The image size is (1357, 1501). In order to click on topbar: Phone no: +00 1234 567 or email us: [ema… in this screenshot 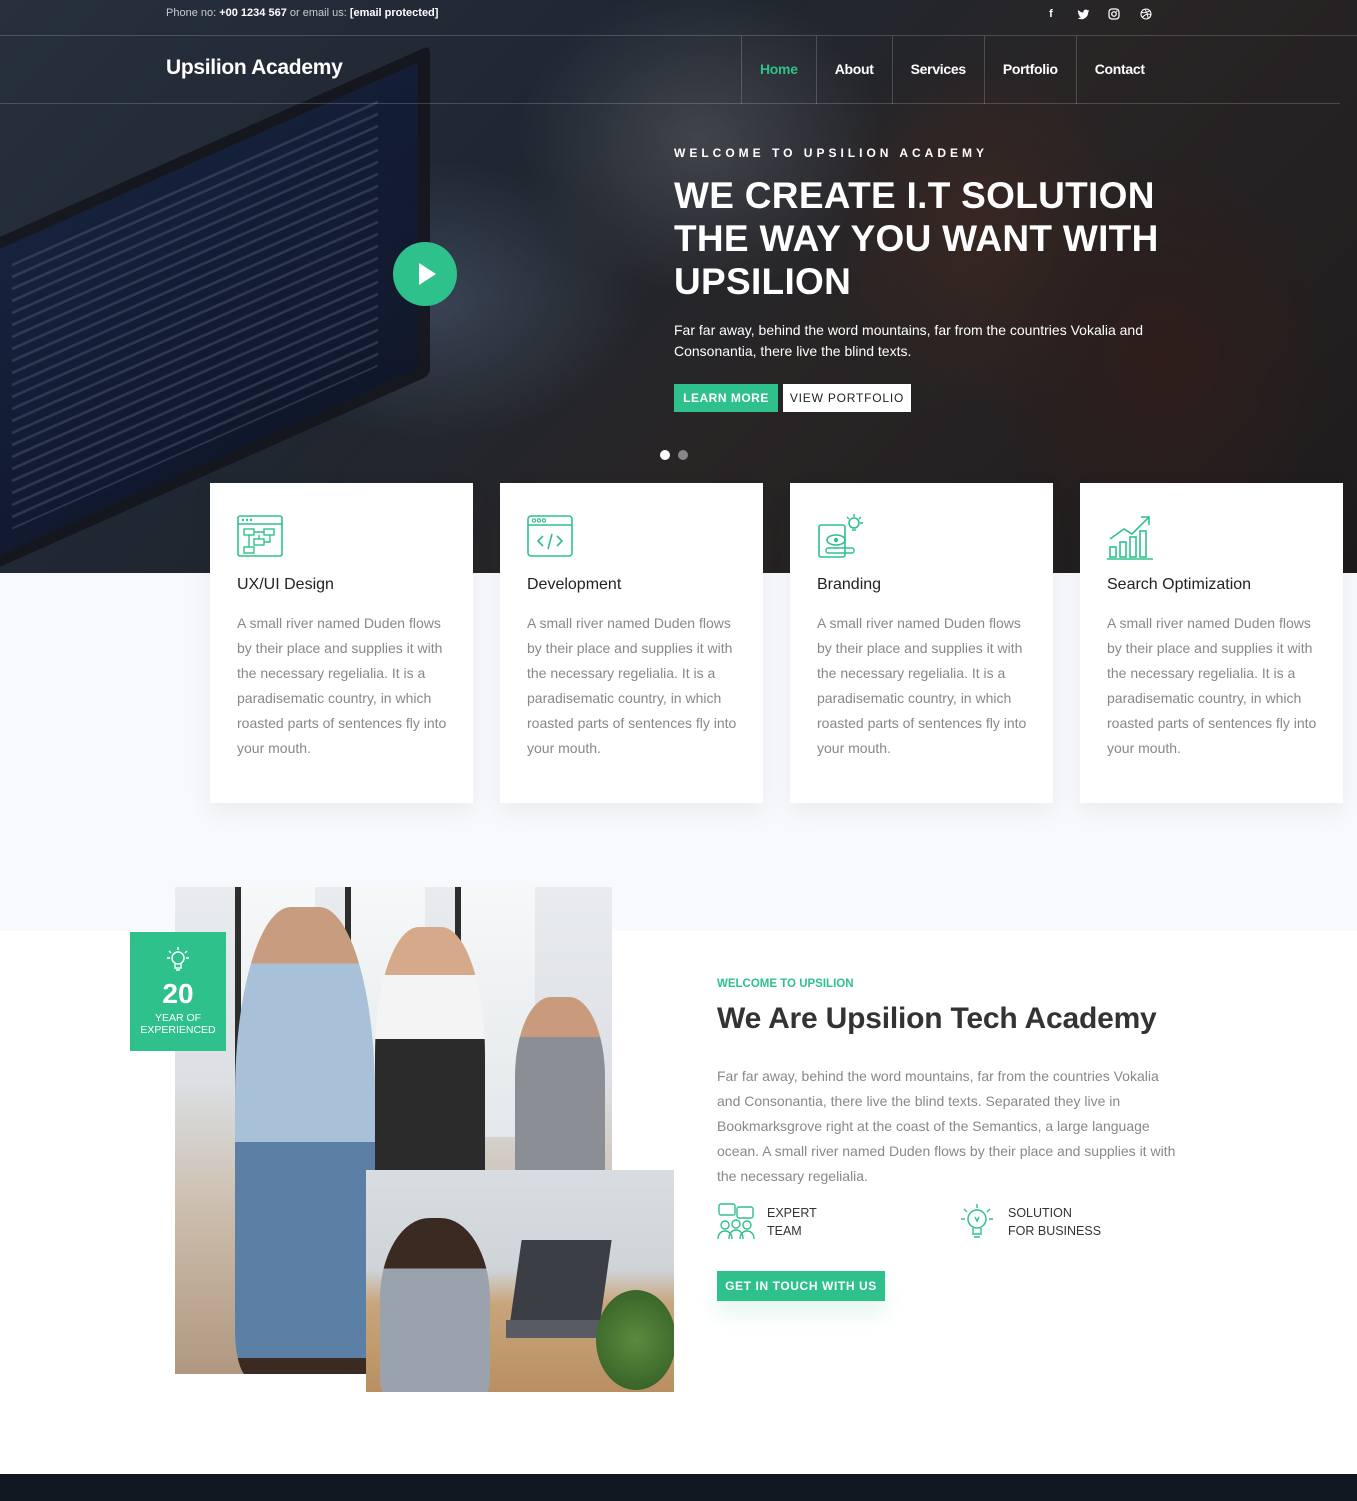, I will do `click(678, 18)`.